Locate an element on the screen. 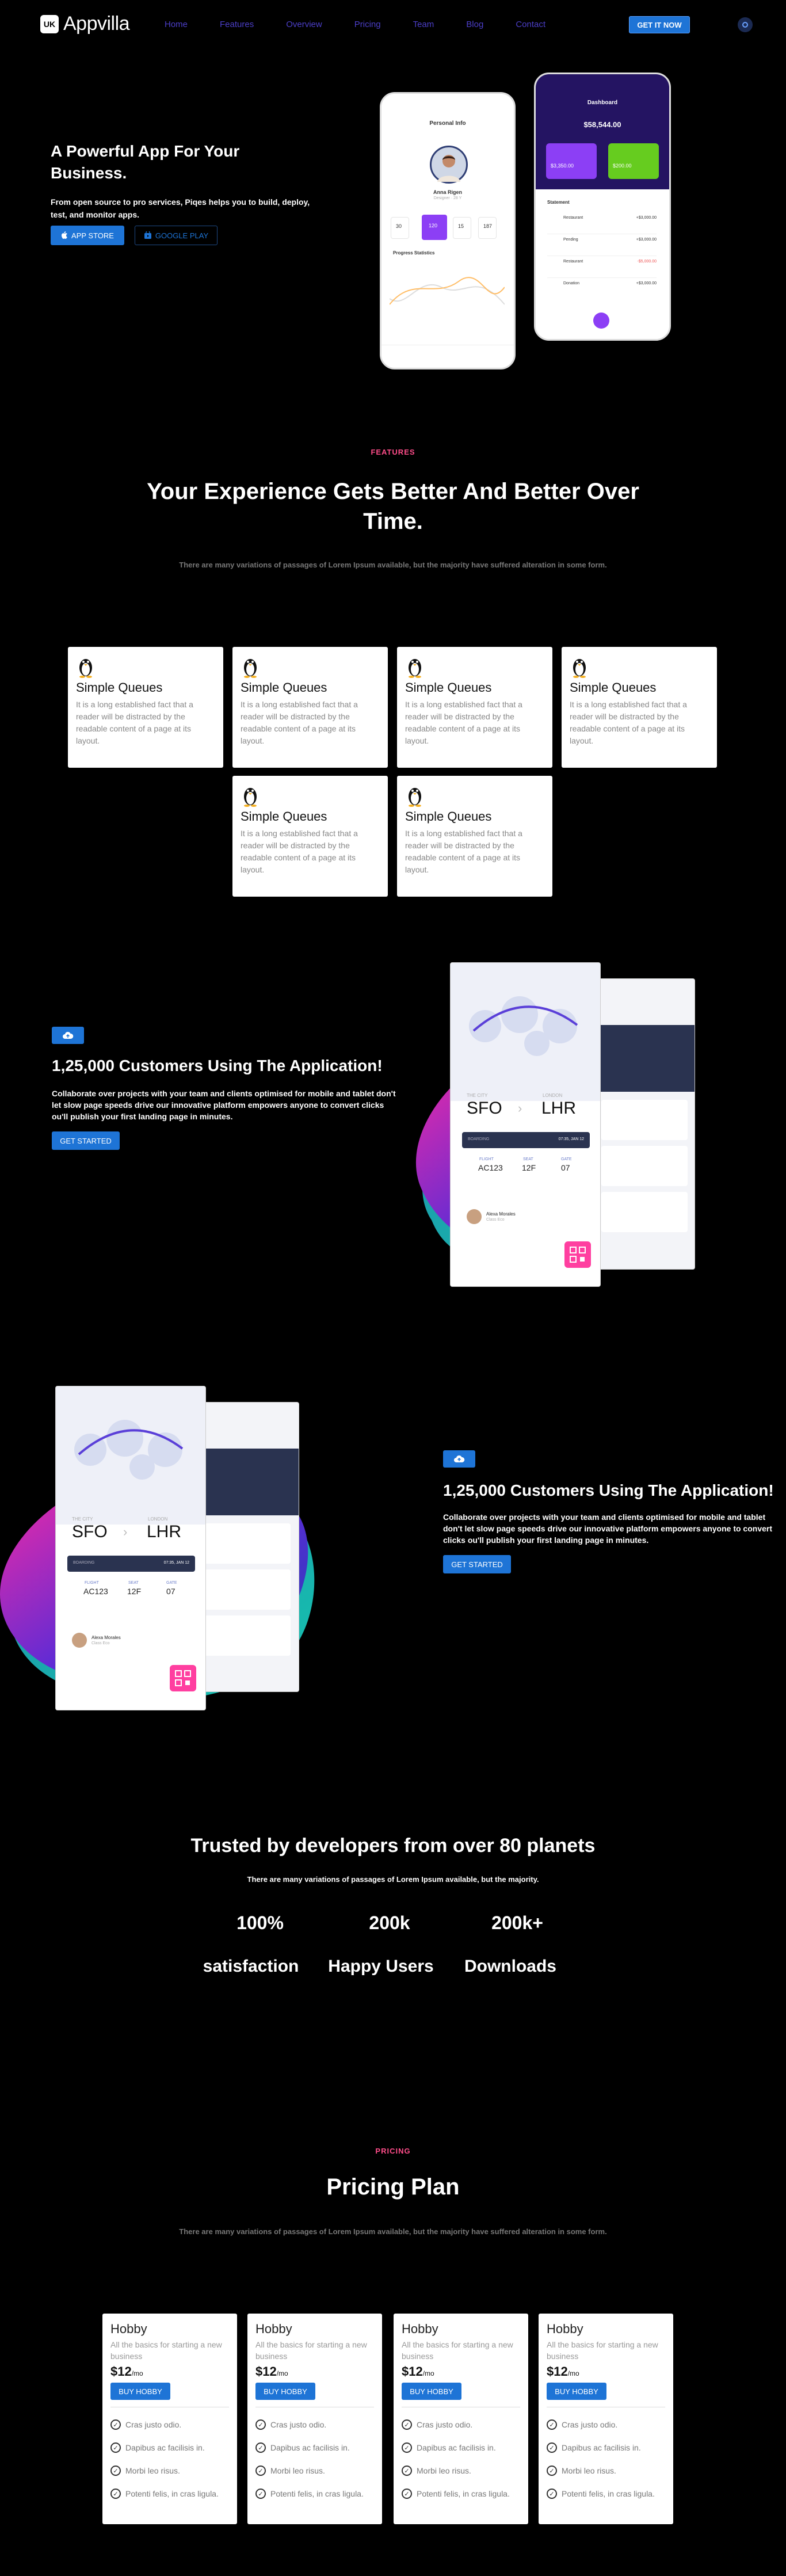 The width and height of the screenshot is (786, 2576). features-label: FEATURES is located at coordinates (393, 452).